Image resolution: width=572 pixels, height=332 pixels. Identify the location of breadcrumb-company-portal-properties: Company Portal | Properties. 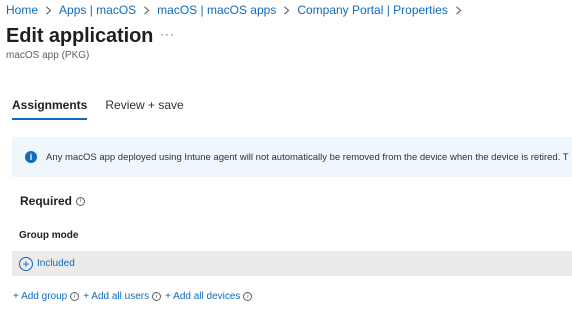
(372, 10).